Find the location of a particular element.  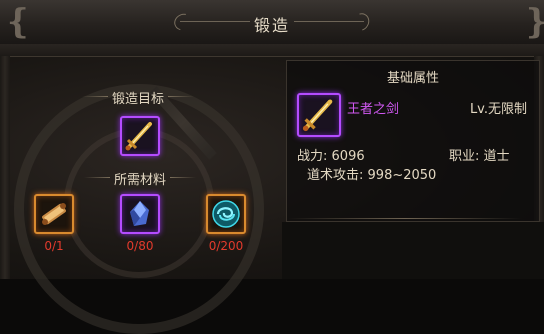

material-slot-crystal is located at coordinates (140, 214).